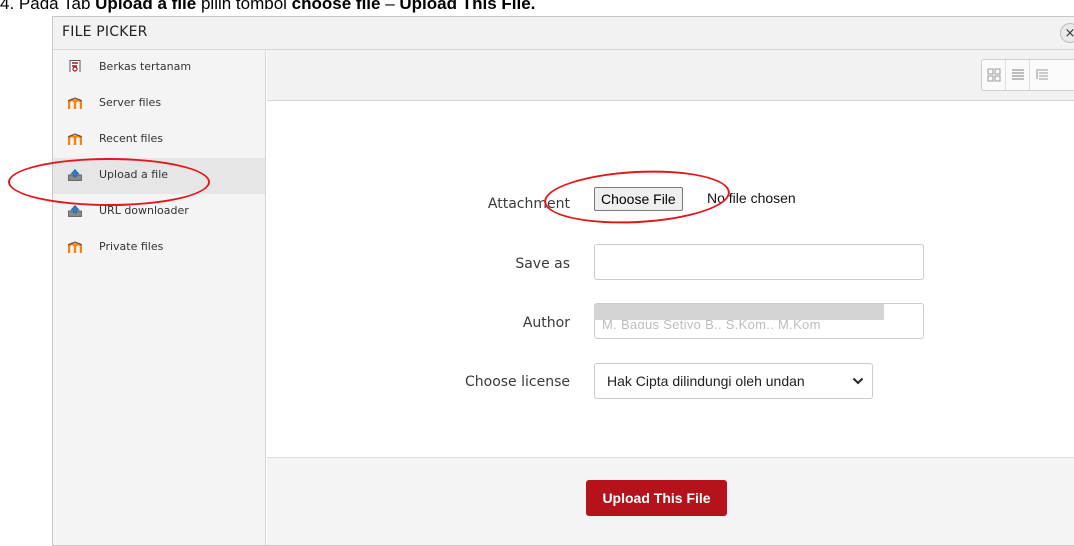 The width and height of the screenshot is (1074, 546). Describe the element at coordinates (638, 199) in the screenshot. I see `choose-file-button: Choose File` at that location.